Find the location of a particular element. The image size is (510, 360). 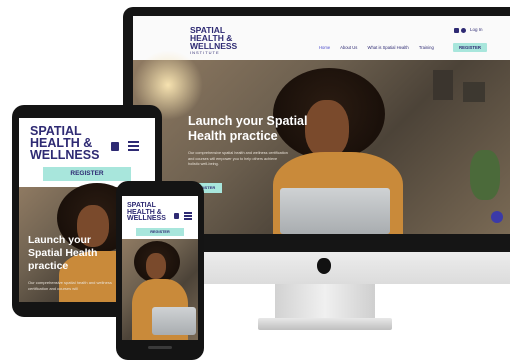

desktop-hero-title-line-1: Launch your Spatial is located at coordinates (248, 121).